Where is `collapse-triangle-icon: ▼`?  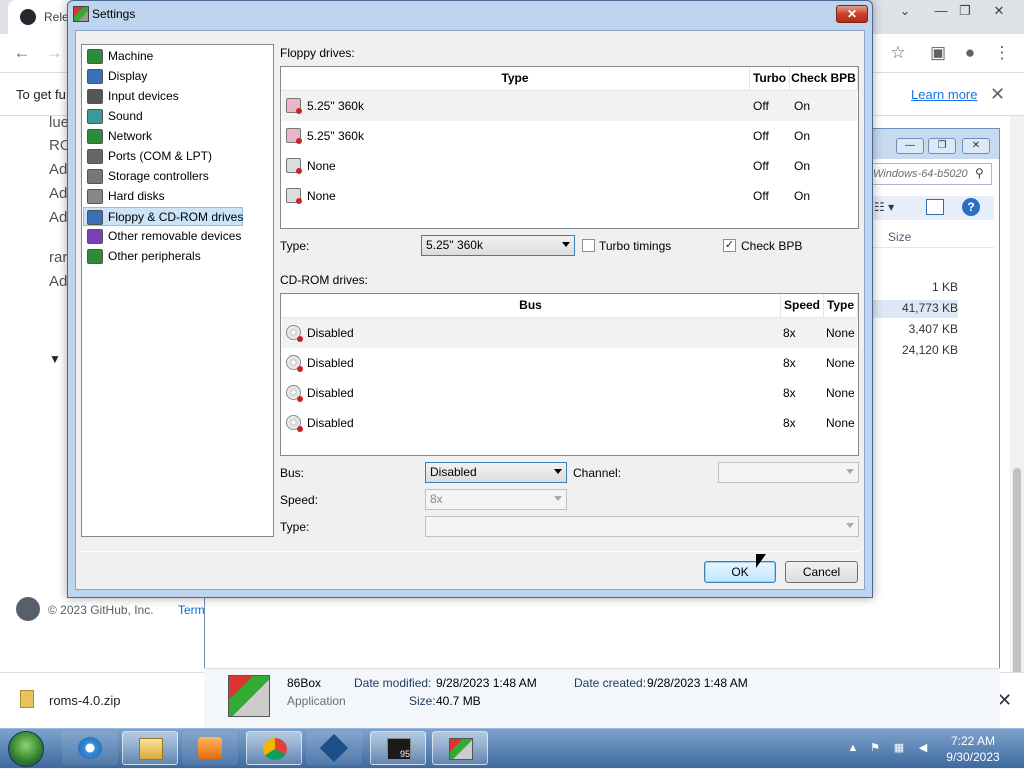
collapse-triangle-icon: ▼ is located at coordinates (55, 359).